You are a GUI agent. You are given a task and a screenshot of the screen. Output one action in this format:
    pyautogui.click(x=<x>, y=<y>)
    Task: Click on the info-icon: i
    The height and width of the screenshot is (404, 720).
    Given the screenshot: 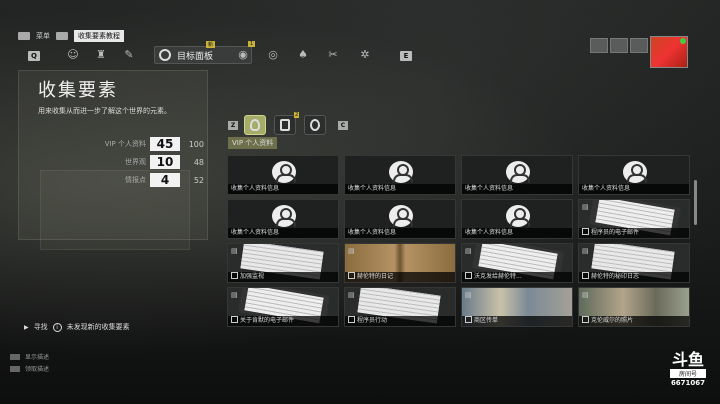 What is the action you would take?
    pyautogui.click(x=57, y=327)
    